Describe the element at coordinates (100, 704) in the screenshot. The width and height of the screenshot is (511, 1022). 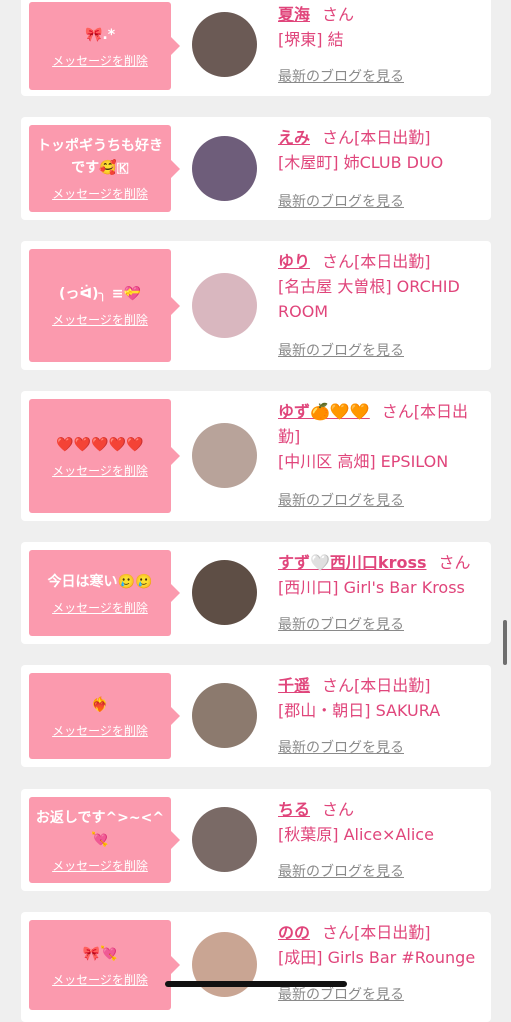
I see `message-text: ❤️‍🔥` at that location.